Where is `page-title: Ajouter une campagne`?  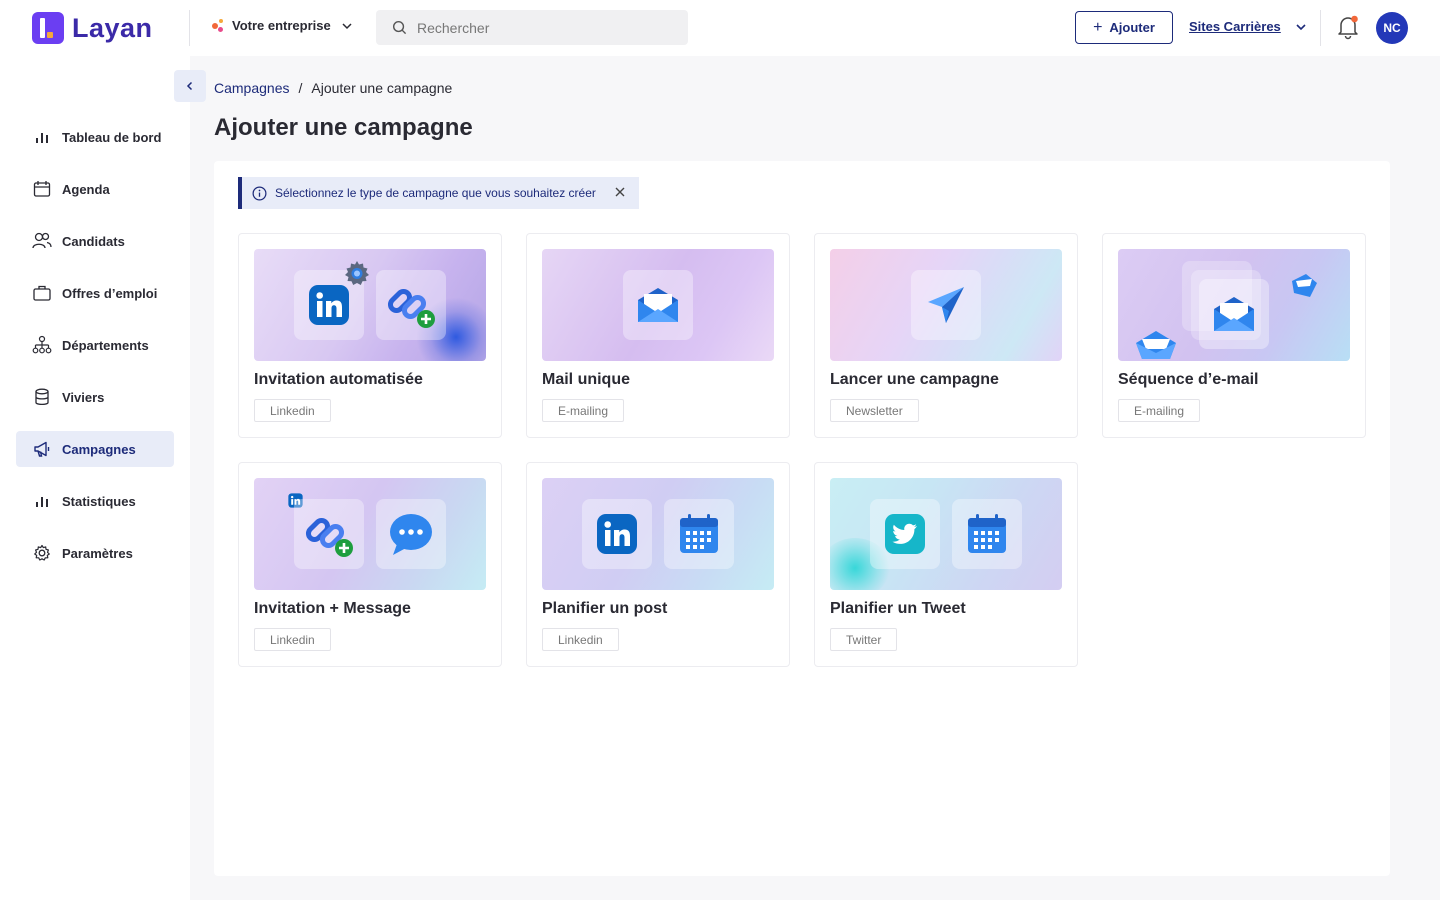 page-title: Ajouter une campagne is located at coordinates (343, 127).